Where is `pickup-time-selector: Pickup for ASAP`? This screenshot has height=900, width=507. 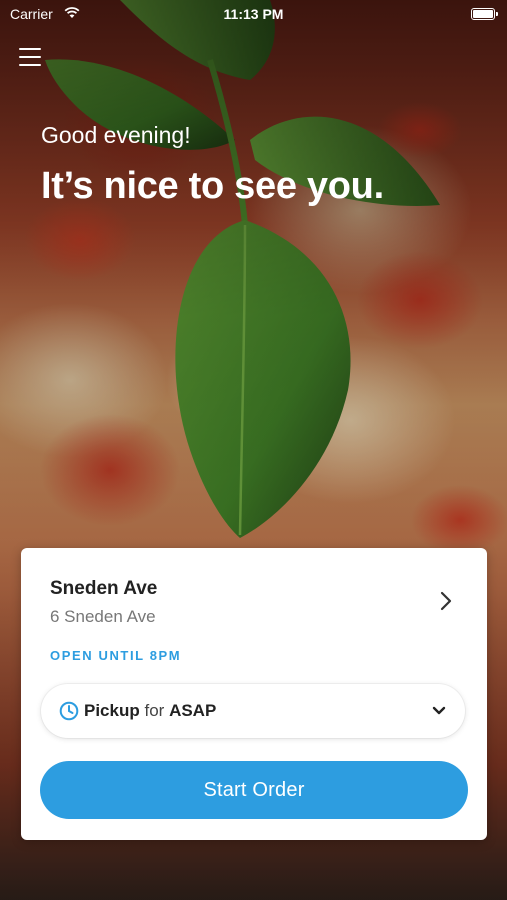 pickup-time-selector: Pickup for ASAP is located at coordinates (253, 711).